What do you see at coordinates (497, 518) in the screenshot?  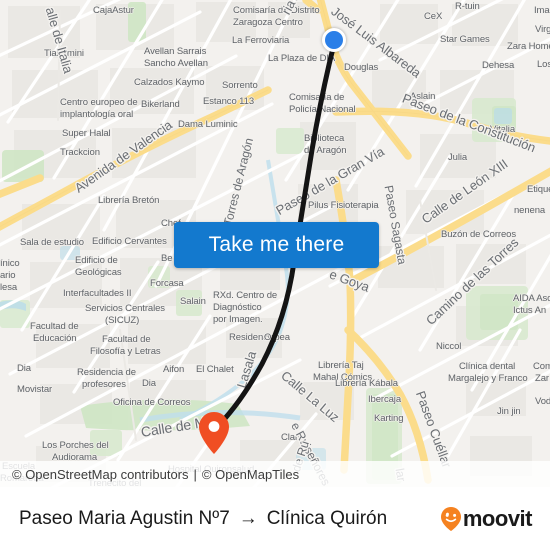 I see `moovit-wordmark: moovit` at bounding box center [497, 518].